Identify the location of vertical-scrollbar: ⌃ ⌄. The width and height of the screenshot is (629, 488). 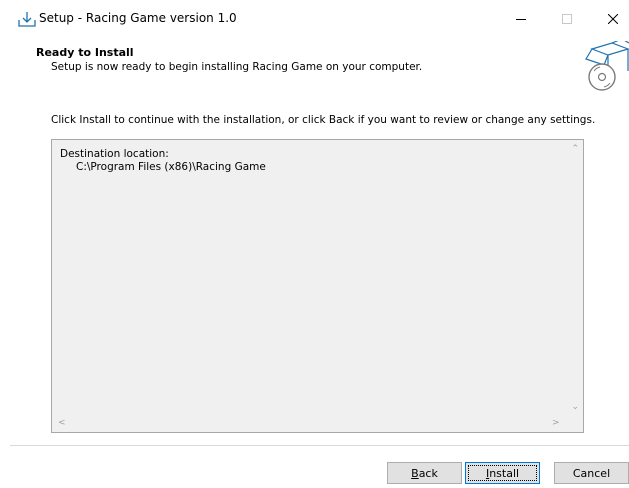
(574, 277).